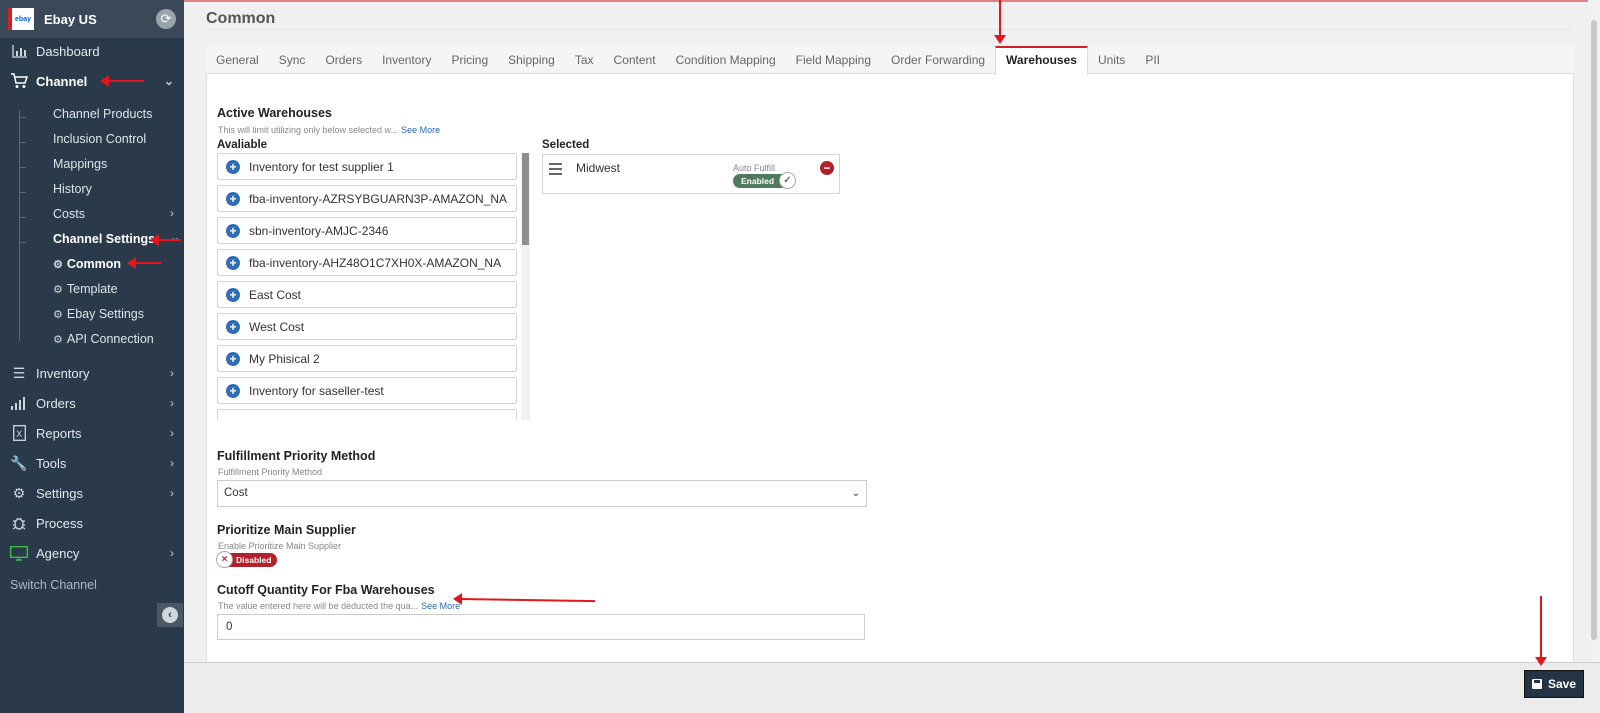 This screenshot has width=1600, height=713. Describe the element at coordinates (321, 166) in the screenshot. I see `warehouse-name: Inventory for test supplier 1` at that location.